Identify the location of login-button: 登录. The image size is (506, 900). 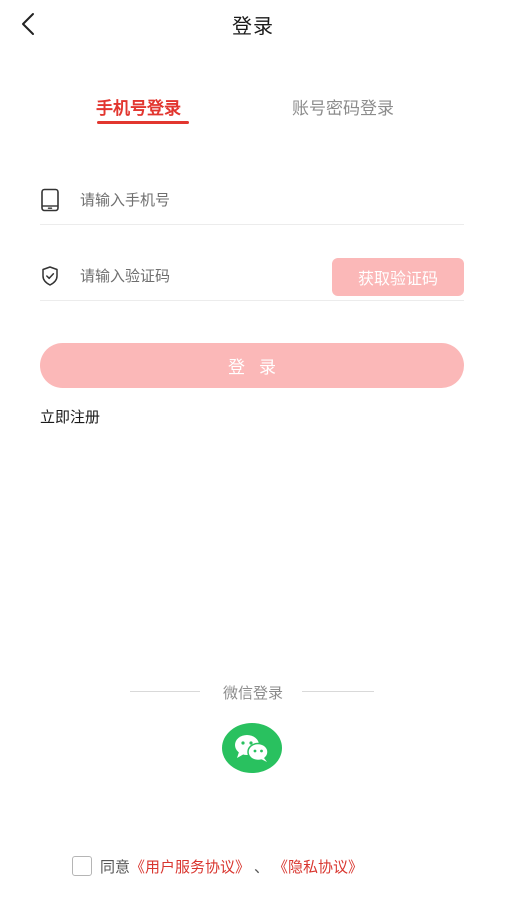
(252, 365).